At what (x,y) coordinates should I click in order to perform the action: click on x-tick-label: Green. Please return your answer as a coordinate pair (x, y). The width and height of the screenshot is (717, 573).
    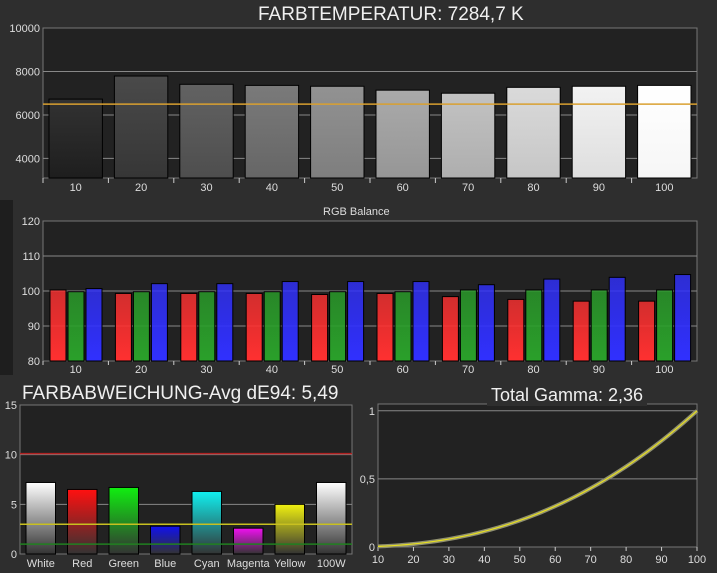
    Looking at the image, I should click on (123, 564).